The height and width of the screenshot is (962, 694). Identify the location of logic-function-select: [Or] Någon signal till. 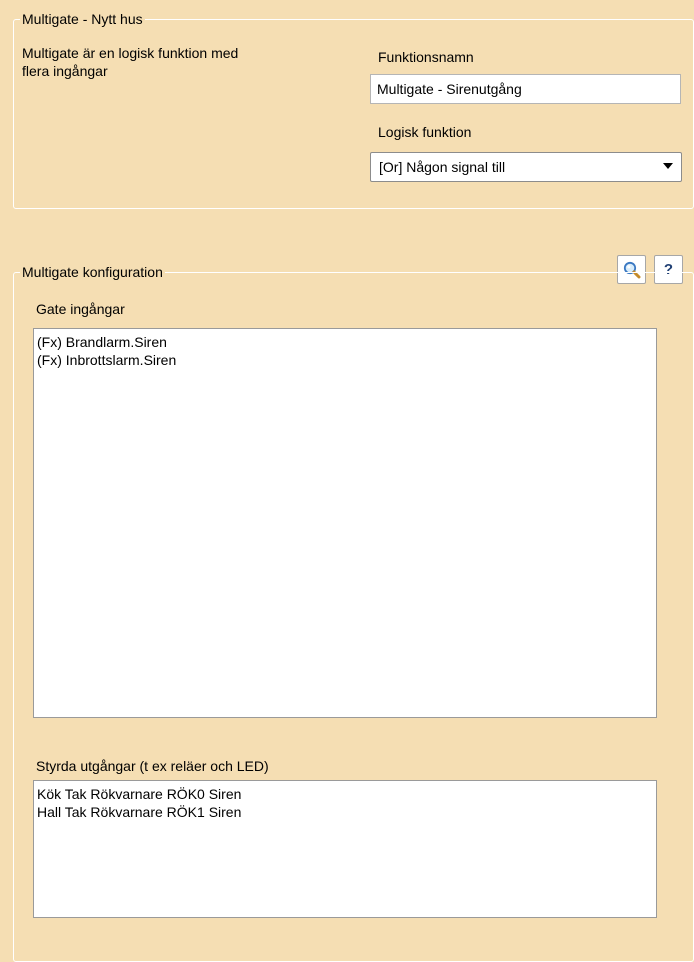
(526, 167).